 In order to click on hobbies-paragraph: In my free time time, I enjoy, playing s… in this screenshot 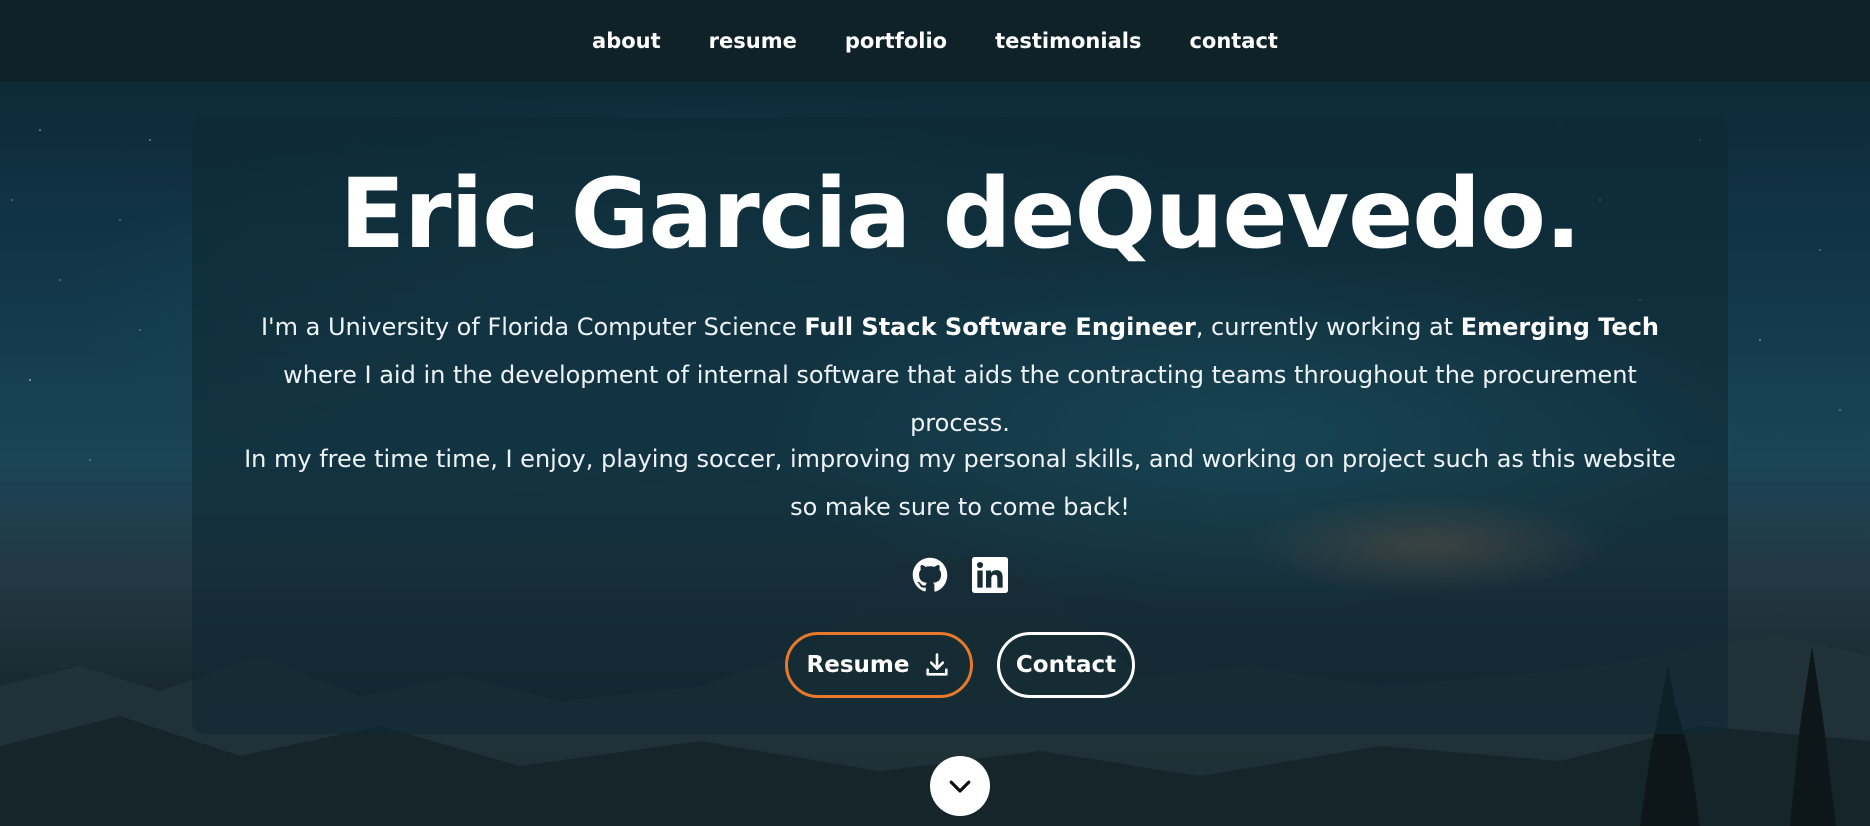, I will do `click(960, 483)`.